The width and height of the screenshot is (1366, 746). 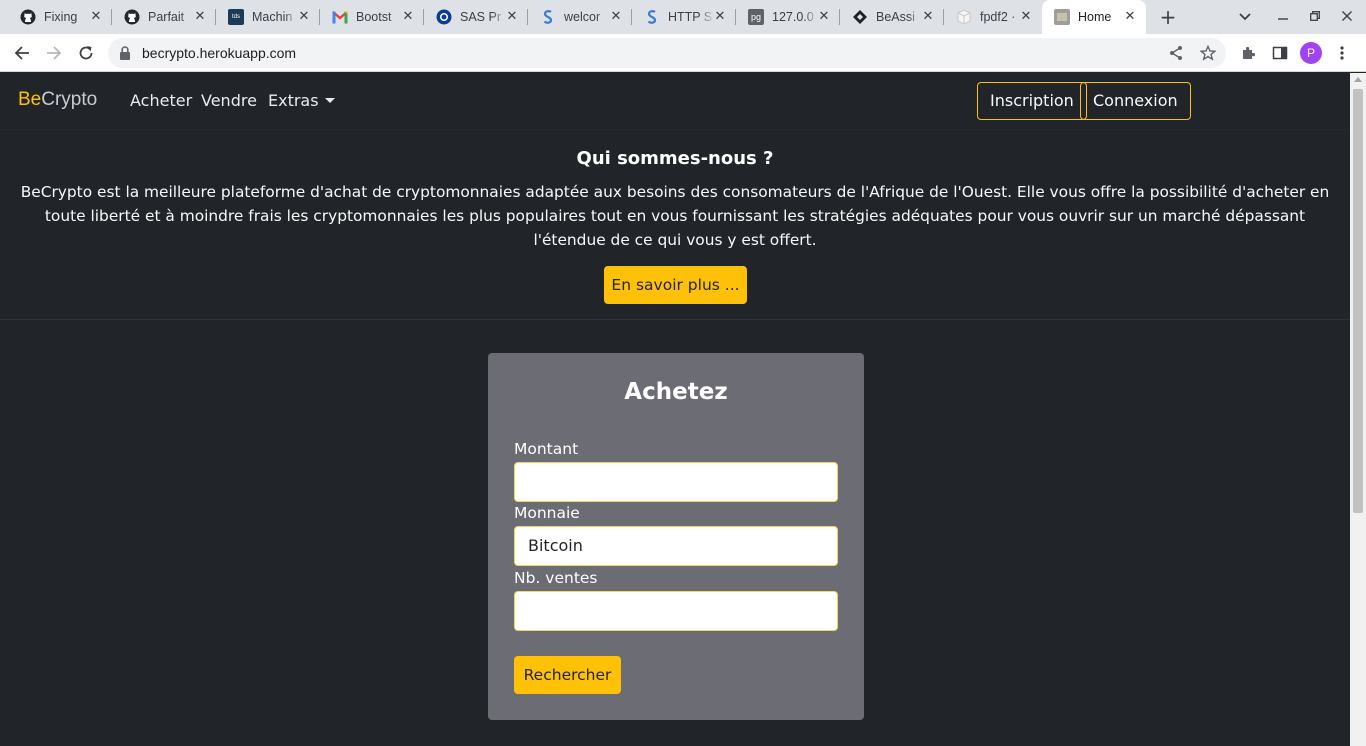 I want to click on side-panel-icon, so click(x=1280, y=53).